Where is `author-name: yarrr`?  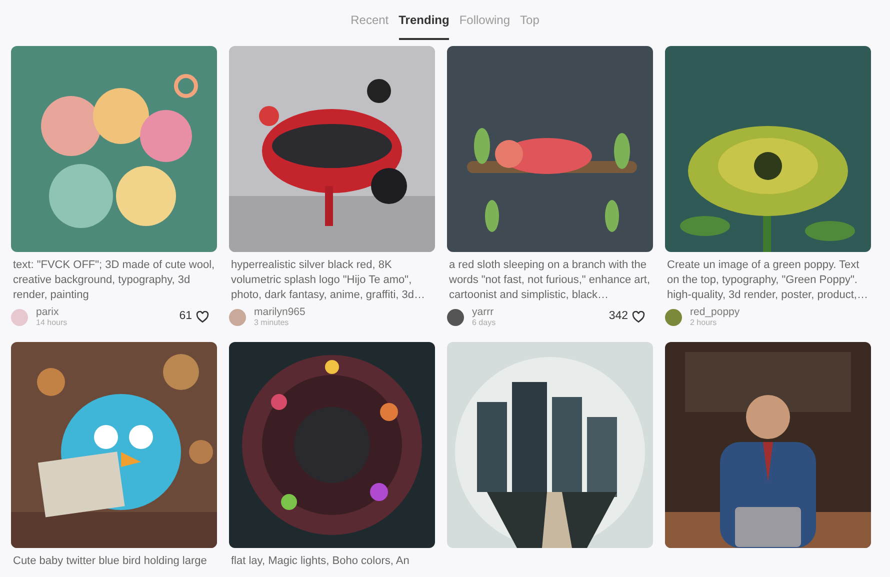 author-name: yarrr is located at coordinates (483, 312).